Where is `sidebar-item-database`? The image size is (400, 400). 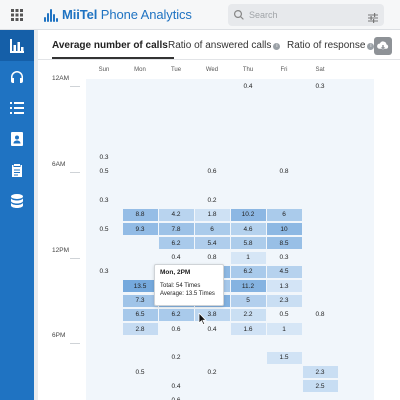 sidebar-item-database is located at coordinates (17, 200).